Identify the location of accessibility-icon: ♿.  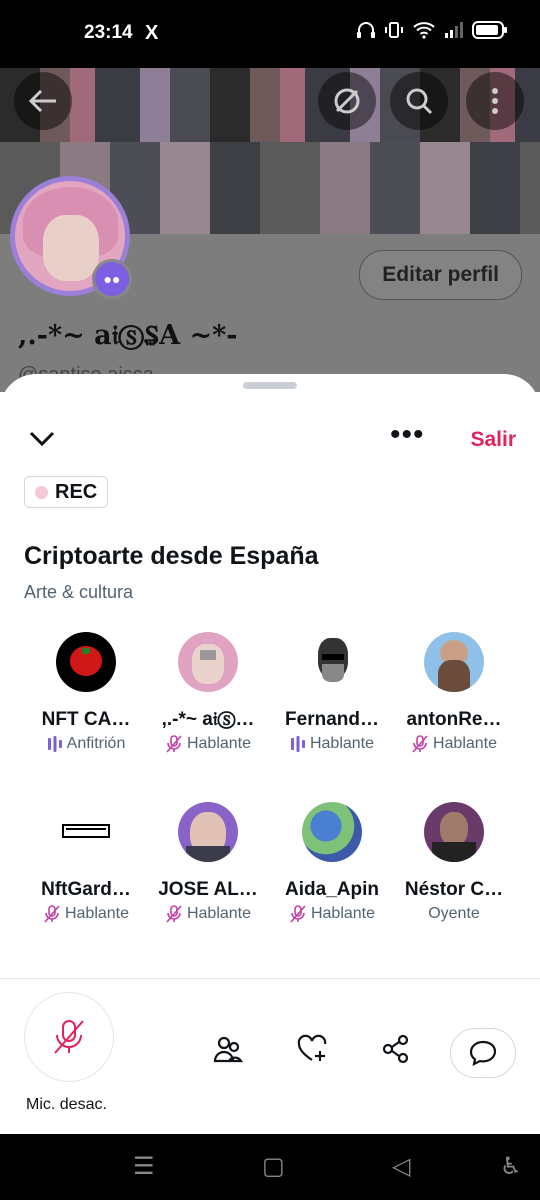
(511, 1166).